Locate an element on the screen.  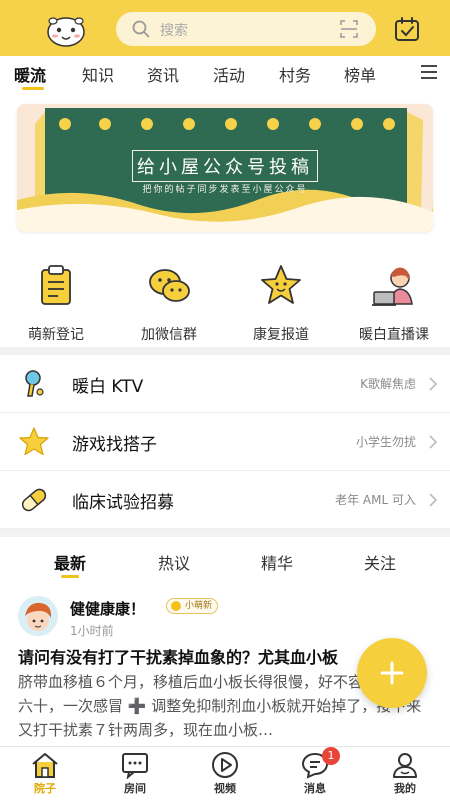
row-note: 小学生勿扰 is located at coordinates (385, 442).